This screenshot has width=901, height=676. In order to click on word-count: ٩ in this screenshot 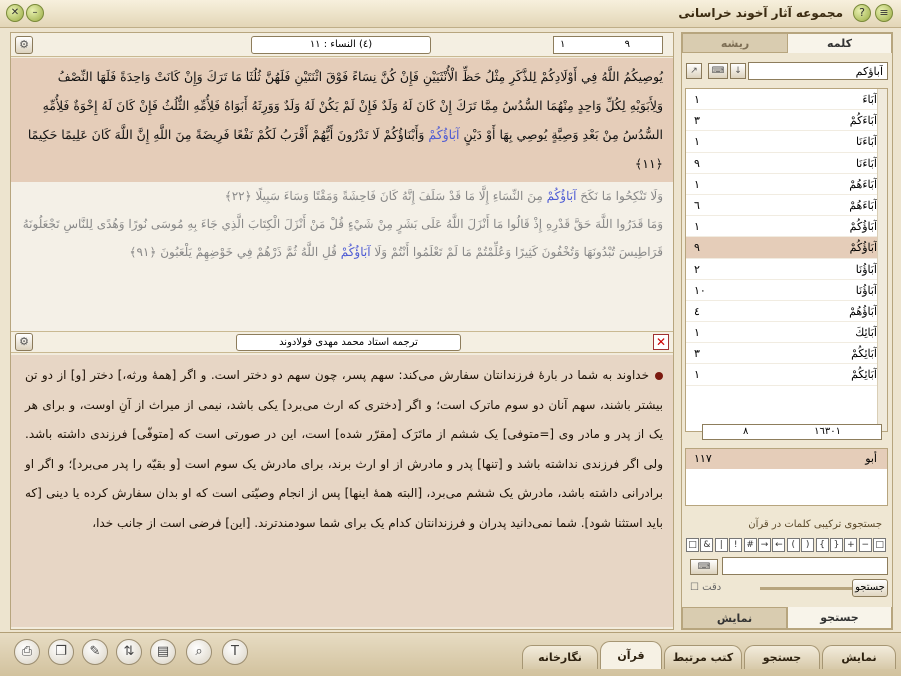, I will do `click(697, 248)`.